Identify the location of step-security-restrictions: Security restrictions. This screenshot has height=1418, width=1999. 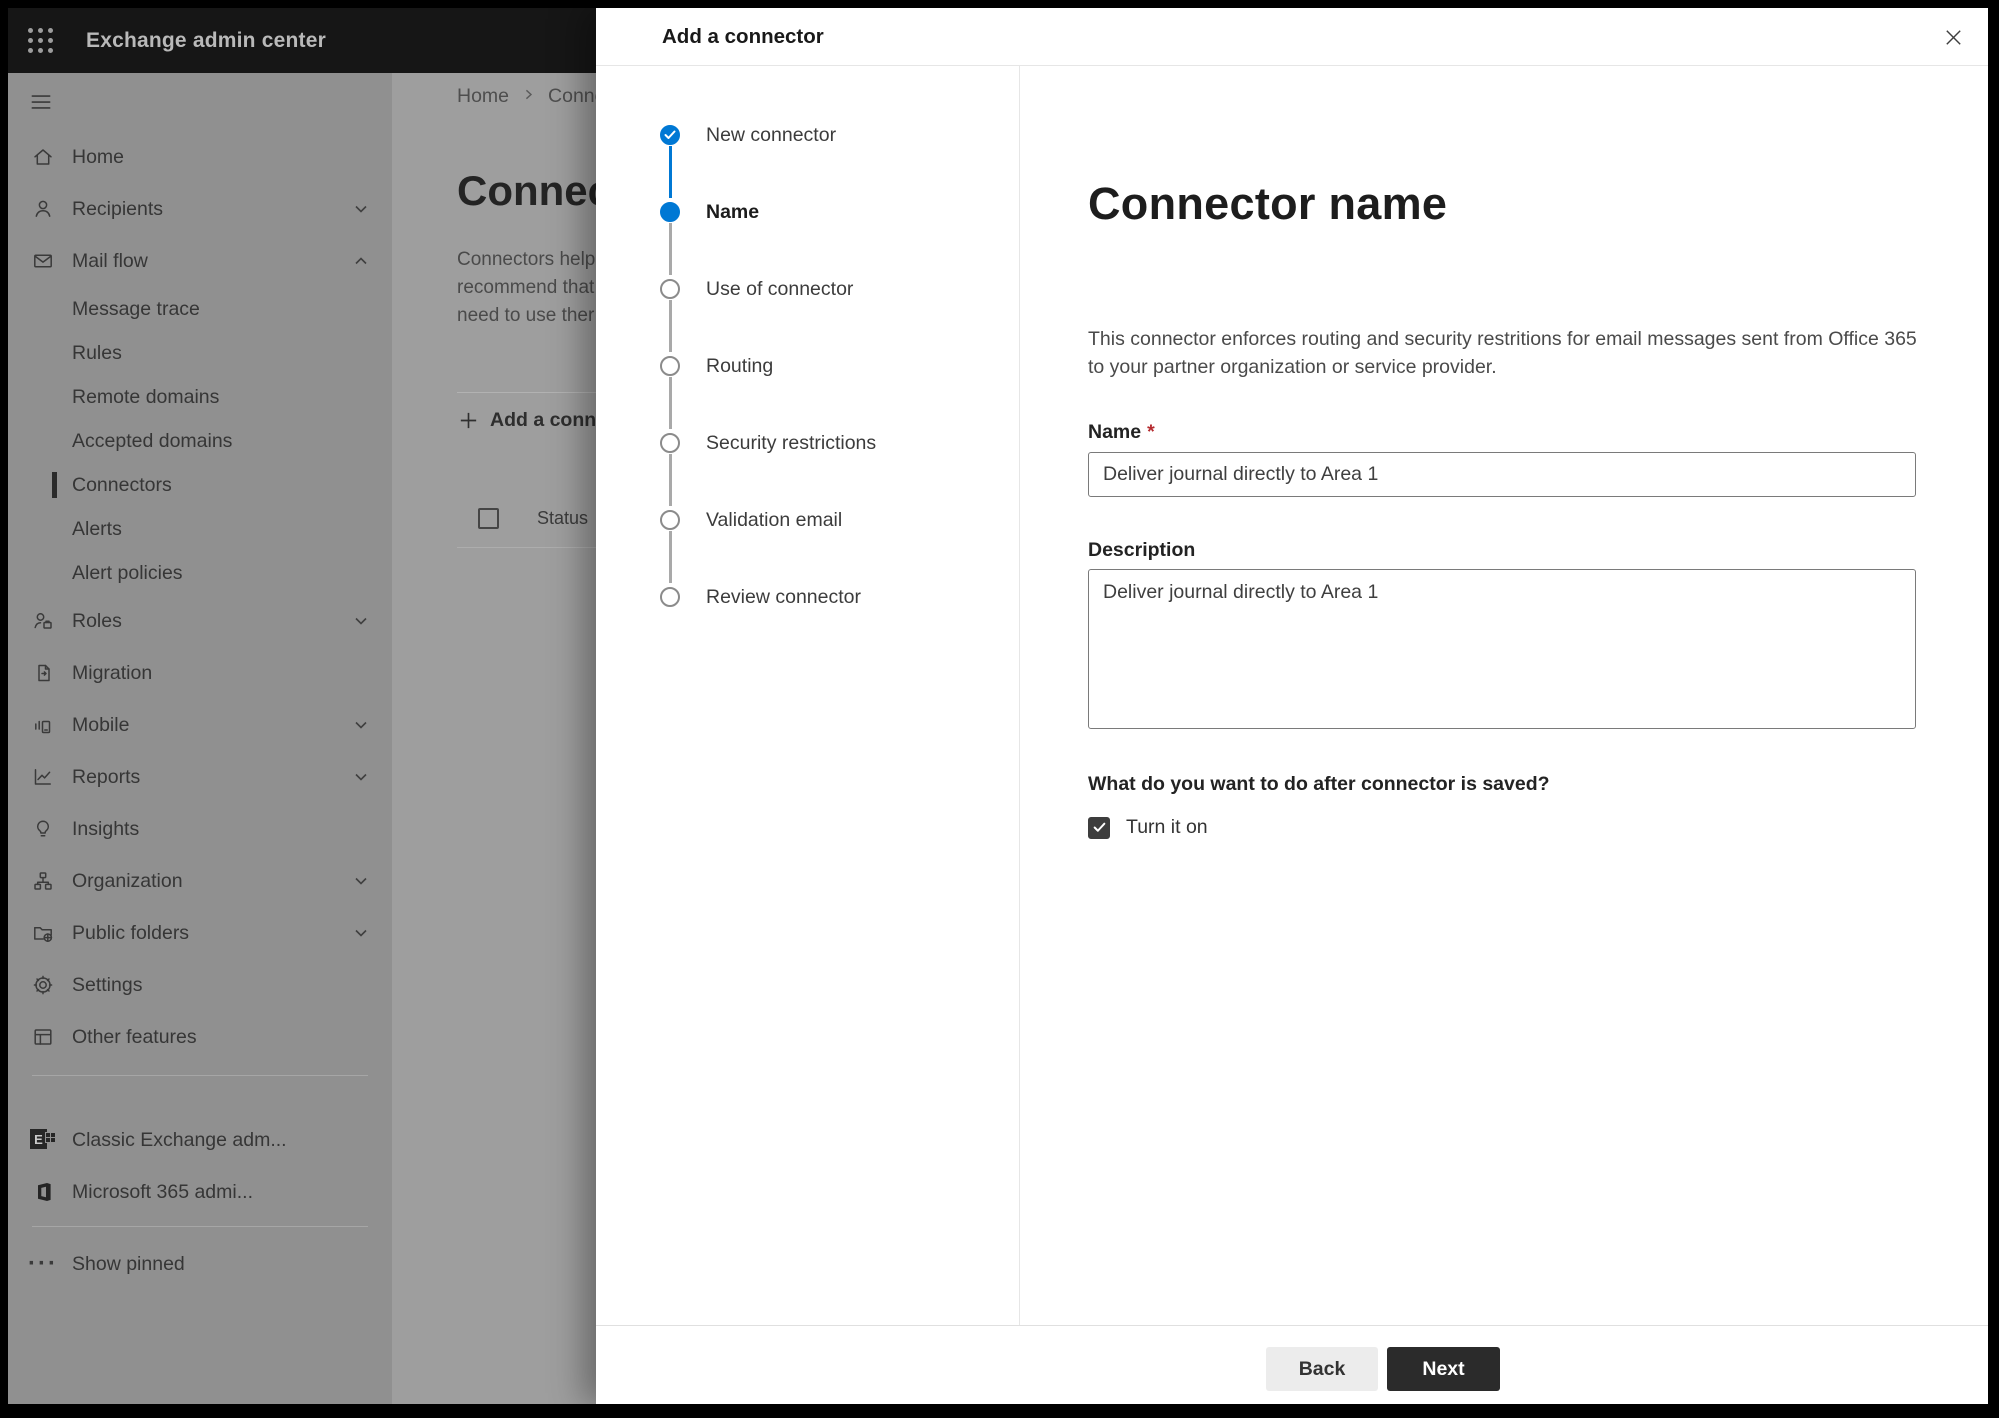
(768, 467).